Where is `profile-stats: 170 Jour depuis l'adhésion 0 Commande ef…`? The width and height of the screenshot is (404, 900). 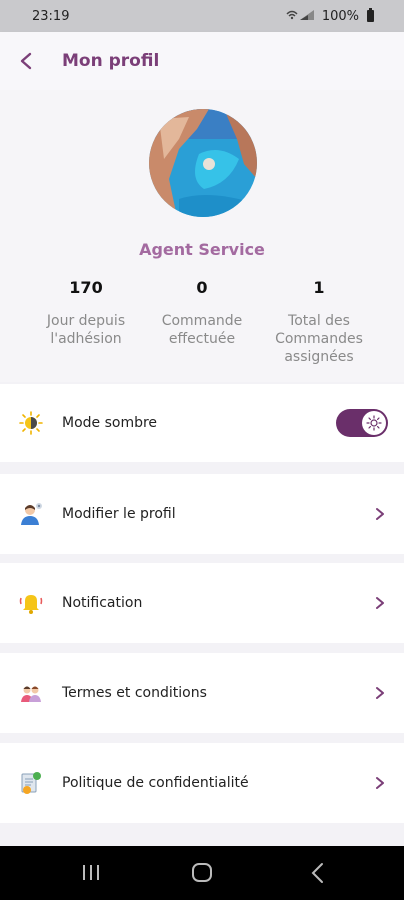 profile-stats: 170 Jour depuis l'adhésion 0 Commande ef… is located at coordinates (202, 328).